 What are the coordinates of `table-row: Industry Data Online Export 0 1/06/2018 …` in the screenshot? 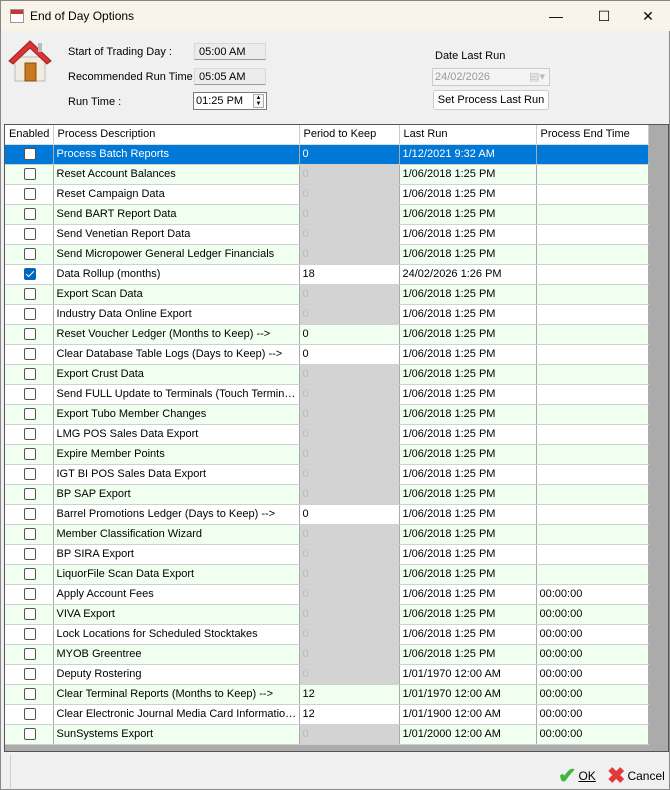 It's located at (327, 314).